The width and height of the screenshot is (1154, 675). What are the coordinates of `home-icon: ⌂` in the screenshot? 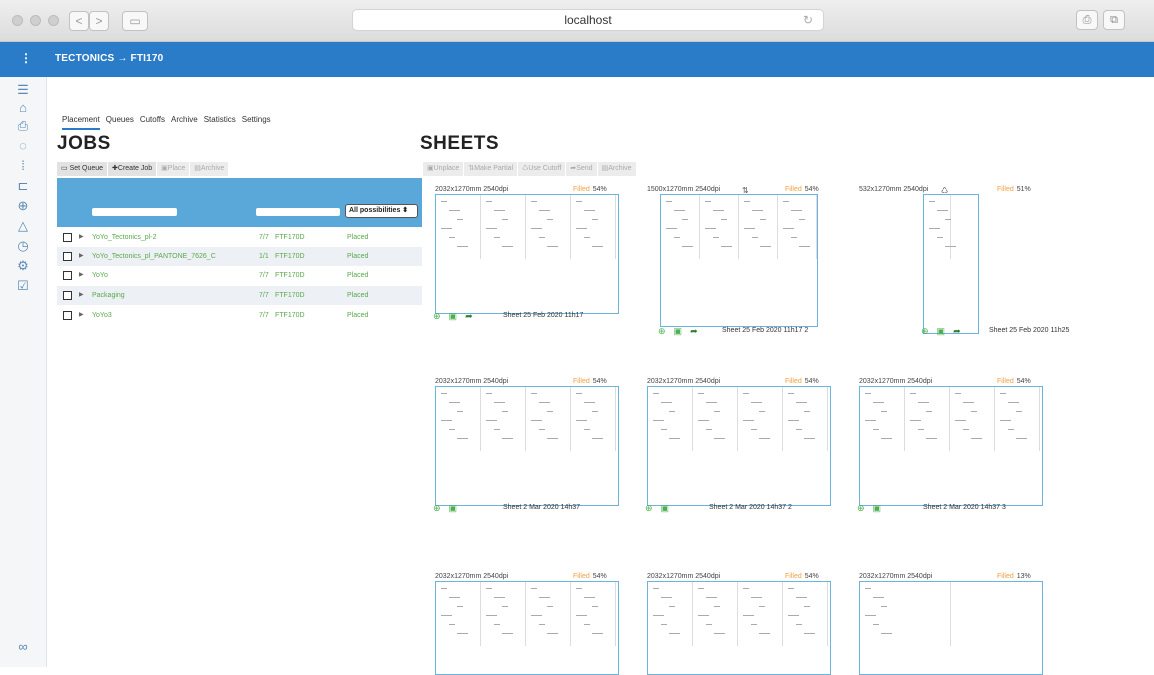 It's located at (23, 108).